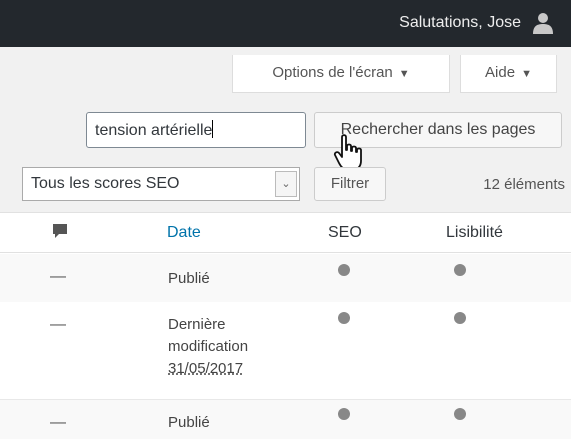 The height and width of the screenshot is (439, 571). What do you see at coordinates (213, 129) in the screenshot?
I see `text-cursor` at bounding box center [213, 129].